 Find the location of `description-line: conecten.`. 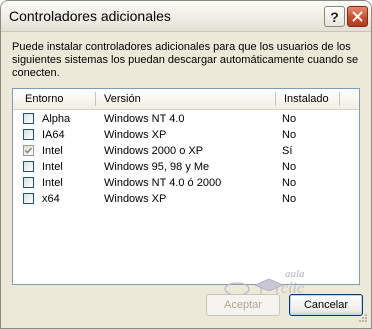

description-line: conecten. is located at coordinates (36, 73).